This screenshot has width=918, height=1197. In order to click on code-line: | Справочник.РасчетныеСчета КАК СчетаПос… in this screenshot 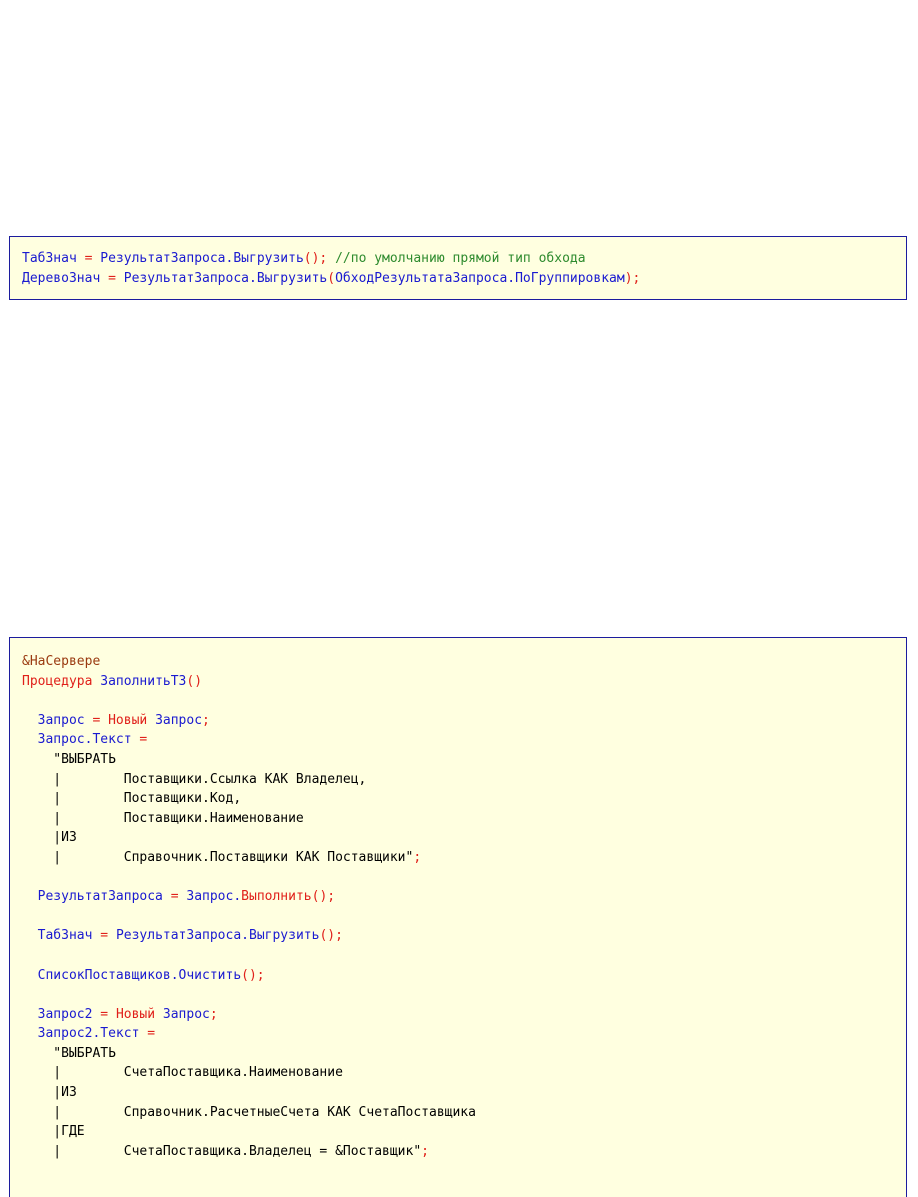, I will do `click(464, 1113)`.